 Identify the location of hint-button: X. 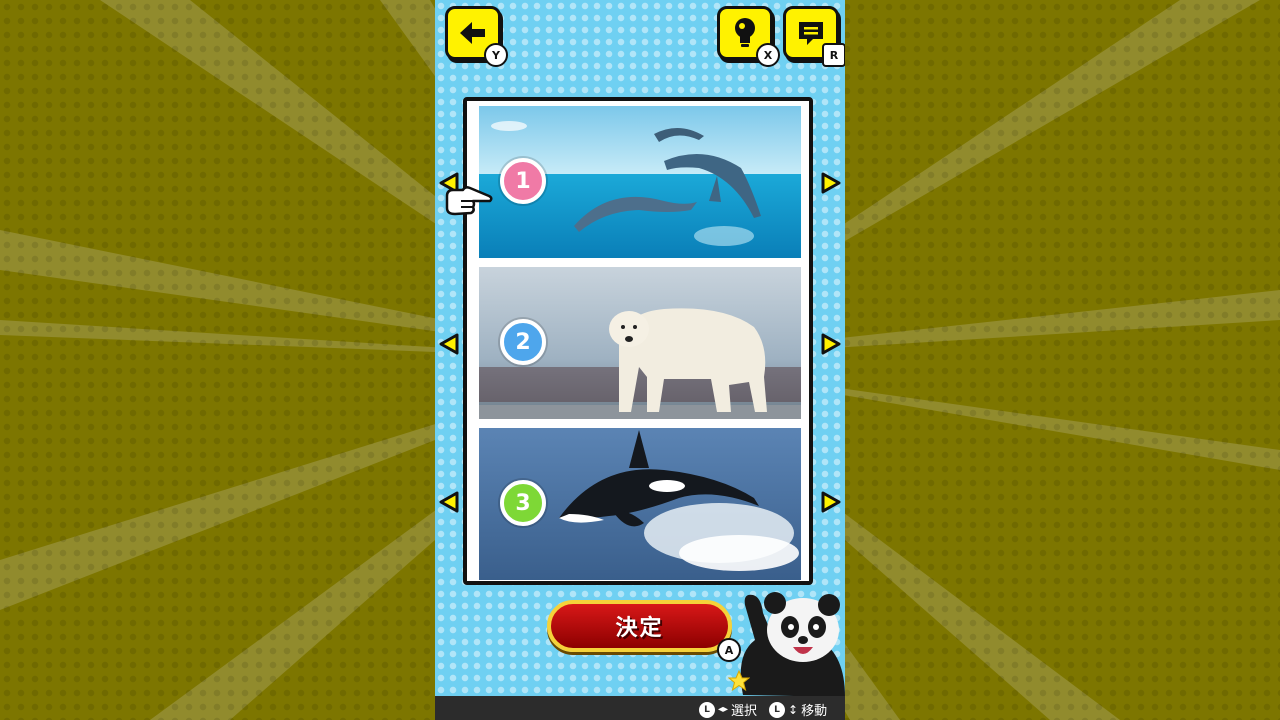
(748, 36).